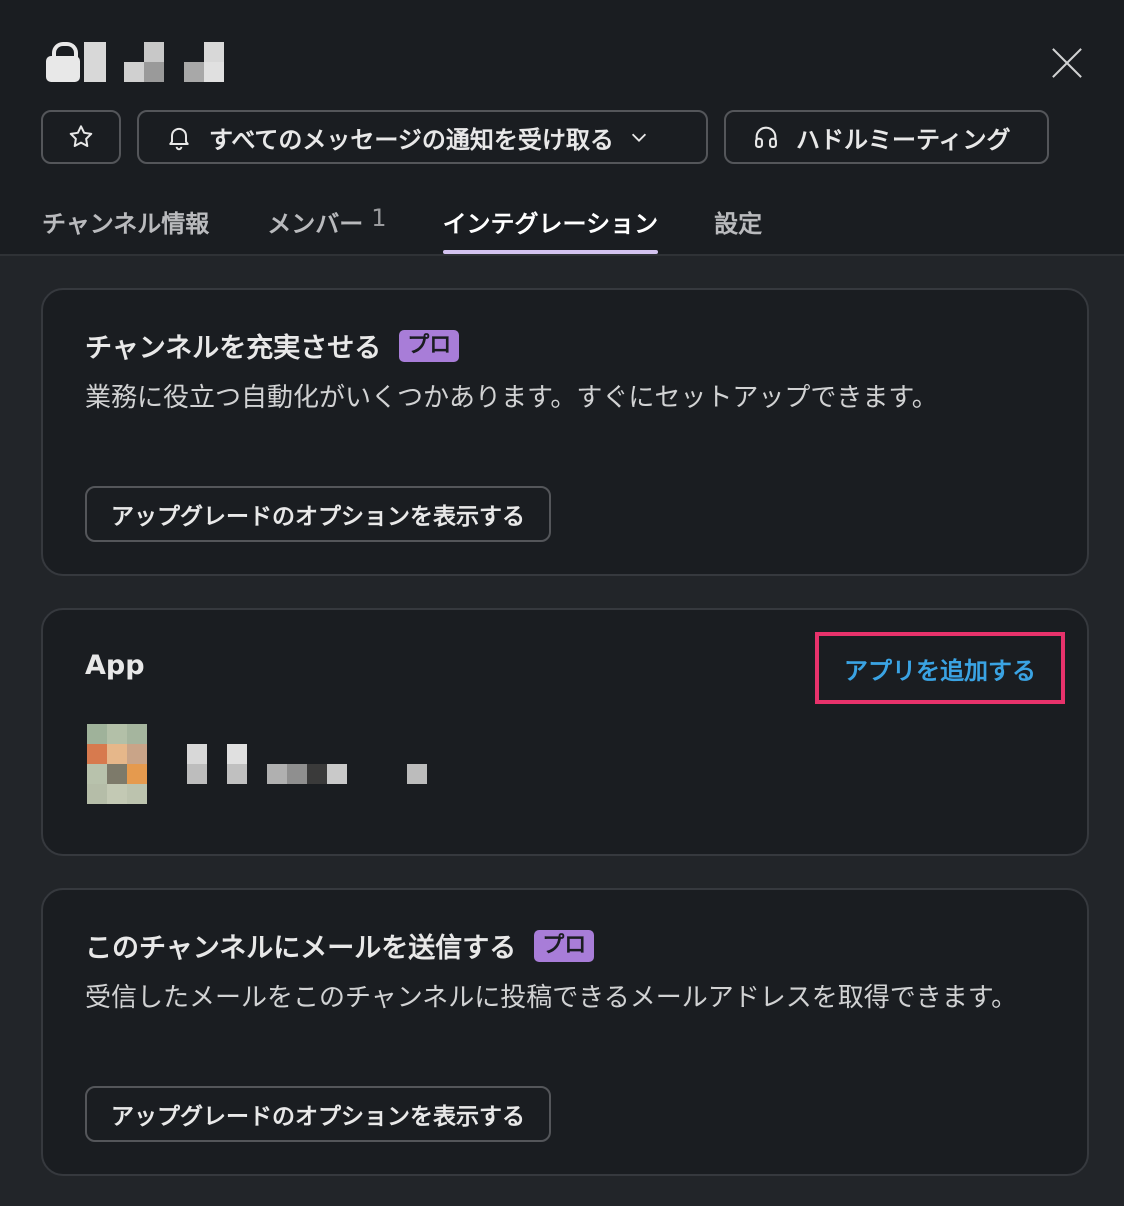  I want to click on tab-members: メンバー 1, so click(326, 225).